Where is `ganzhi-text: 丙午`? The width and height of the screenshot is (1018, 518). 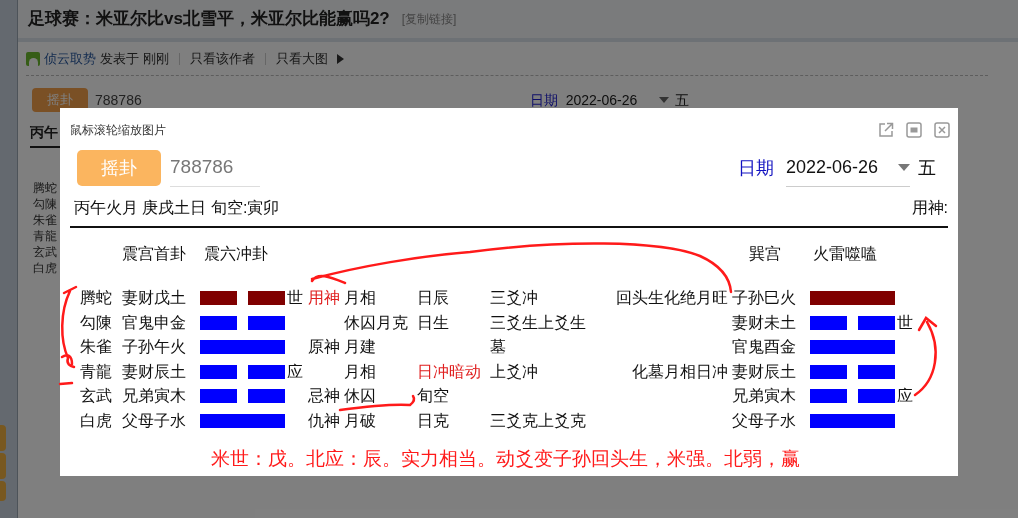 ganzhi-text: 丙午 is located at coordinates (44, 132).